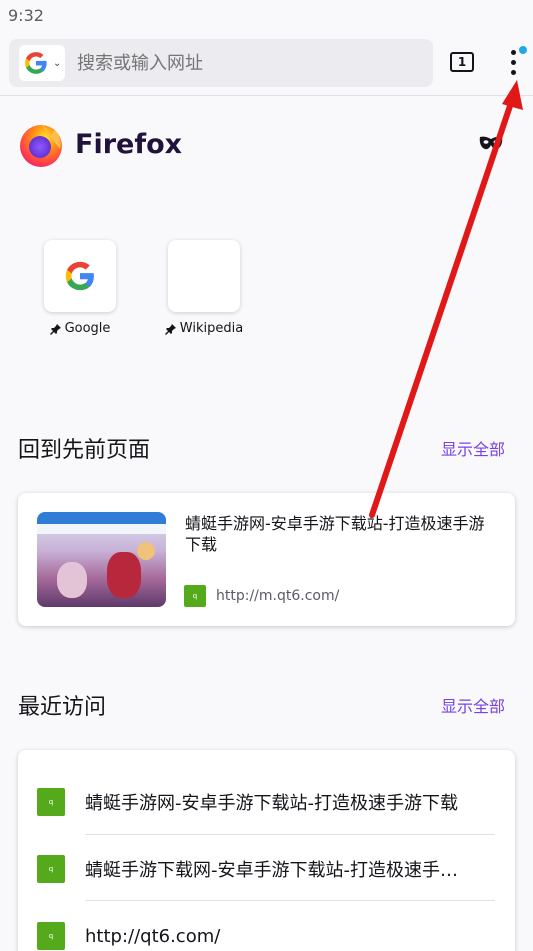 This screenshot has width=533, height=951. I want to click on recent-item-title: http://qt6.com/, so click(153, 936).